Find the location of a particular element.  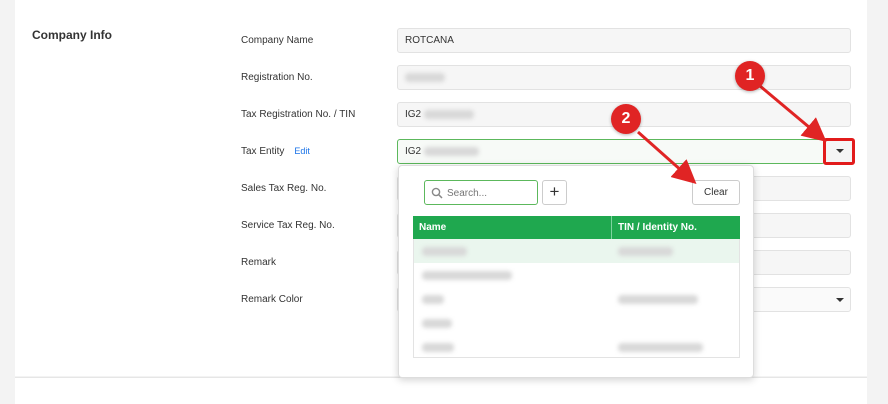

annotation-arrows is located at coordinates (732, 134).